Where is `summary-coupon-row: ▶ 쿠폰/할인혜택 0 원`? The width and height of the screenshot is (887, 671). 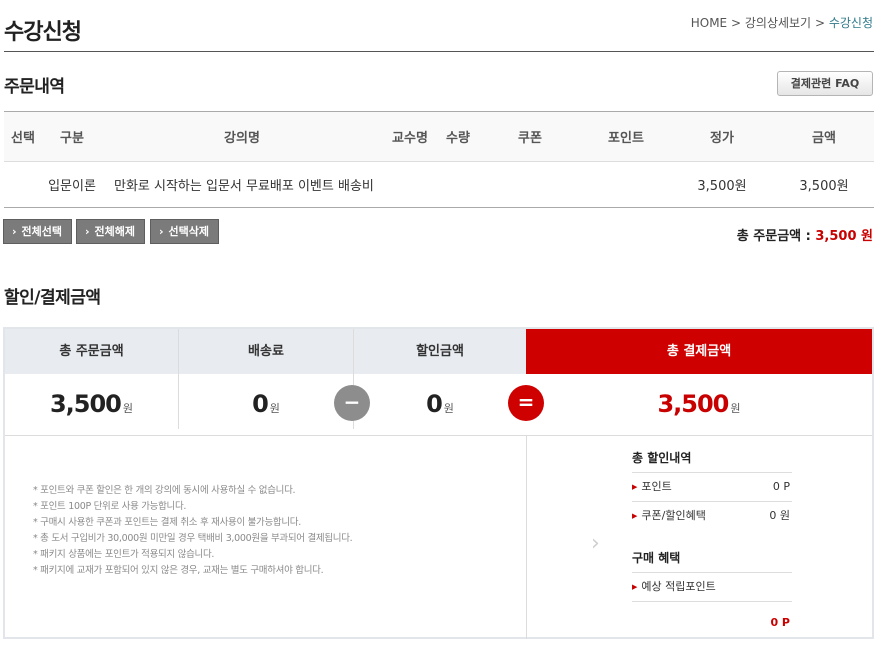
summary-coupon-row: ▶ 쿠폰/할인혜택 0 원 is located at coordinates (712, 515).